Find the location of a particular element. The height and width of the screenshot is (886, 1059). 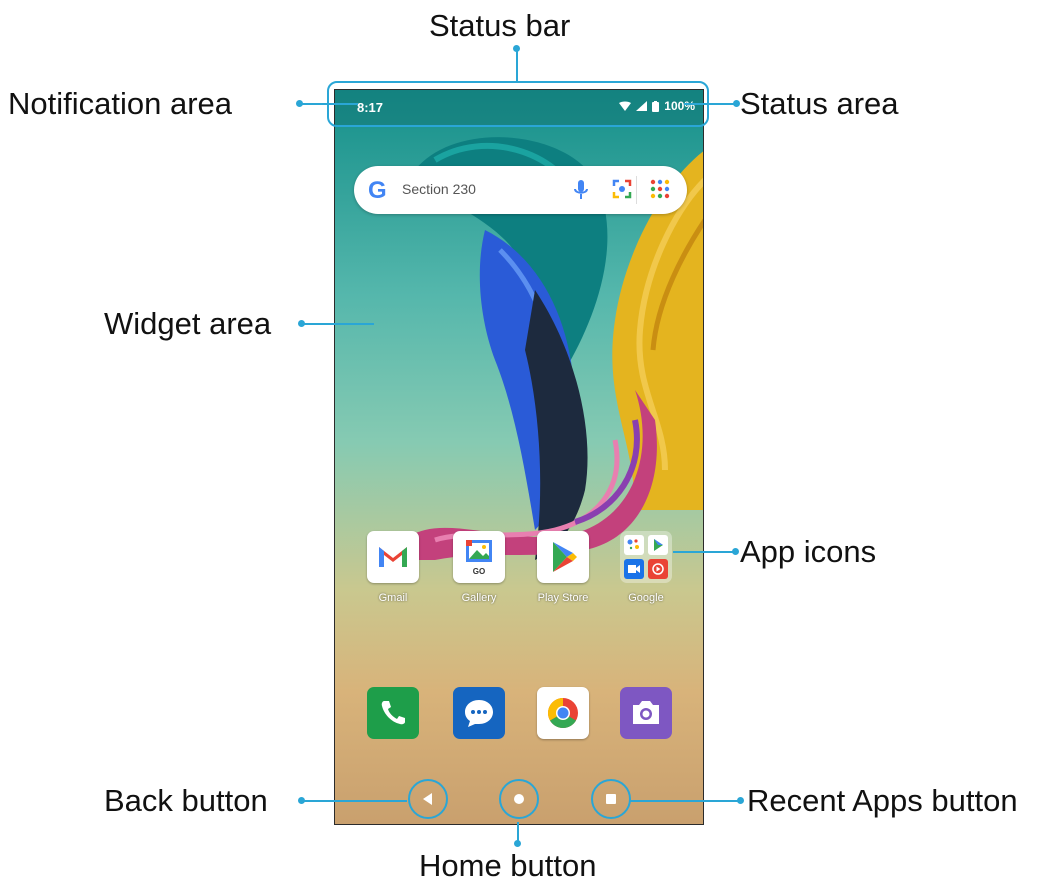

recent-apps-button is located at coordinates (611, 799).